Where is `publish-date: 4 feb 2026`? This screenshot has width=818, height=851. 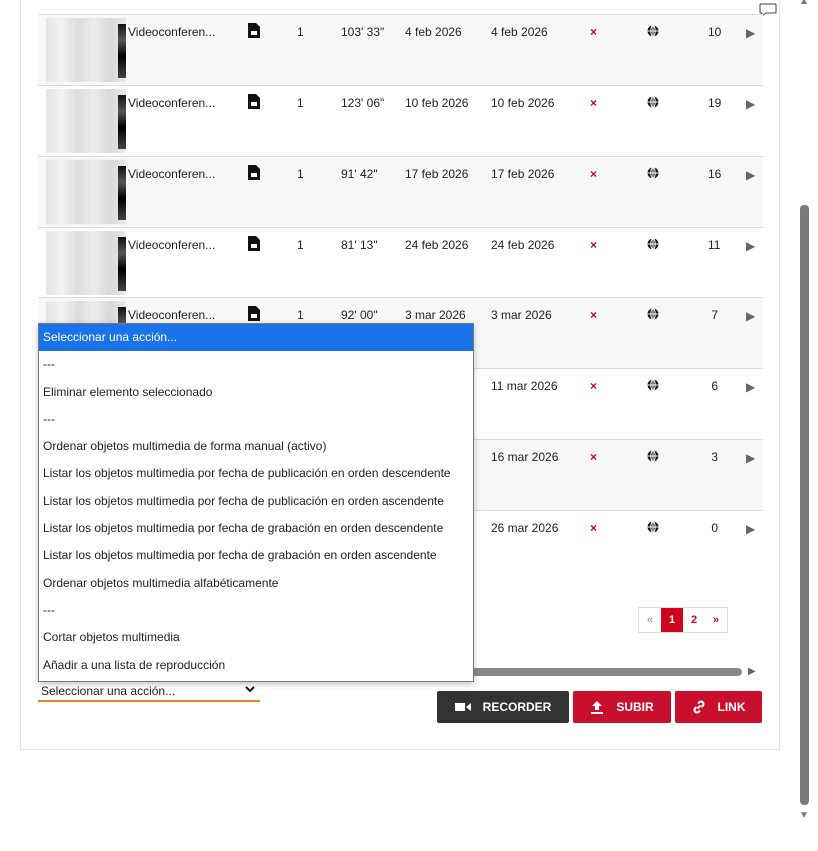
publish-date: 4 feb 2026 is located at coordinates (433, 32).